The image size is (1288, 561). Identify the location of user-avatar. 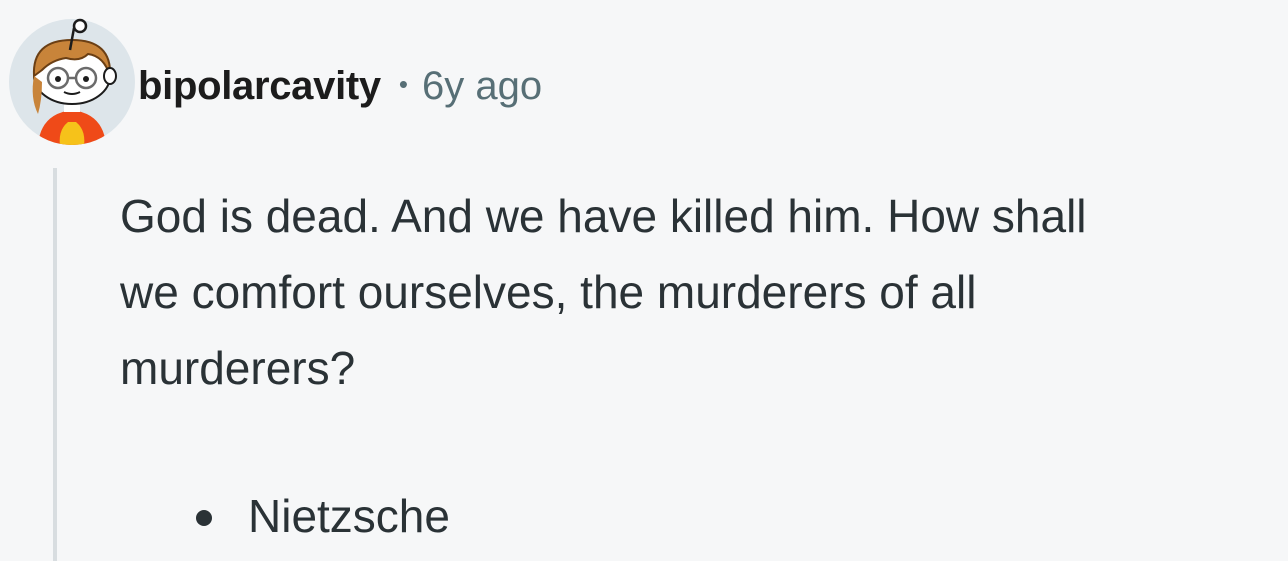
(72, 82).